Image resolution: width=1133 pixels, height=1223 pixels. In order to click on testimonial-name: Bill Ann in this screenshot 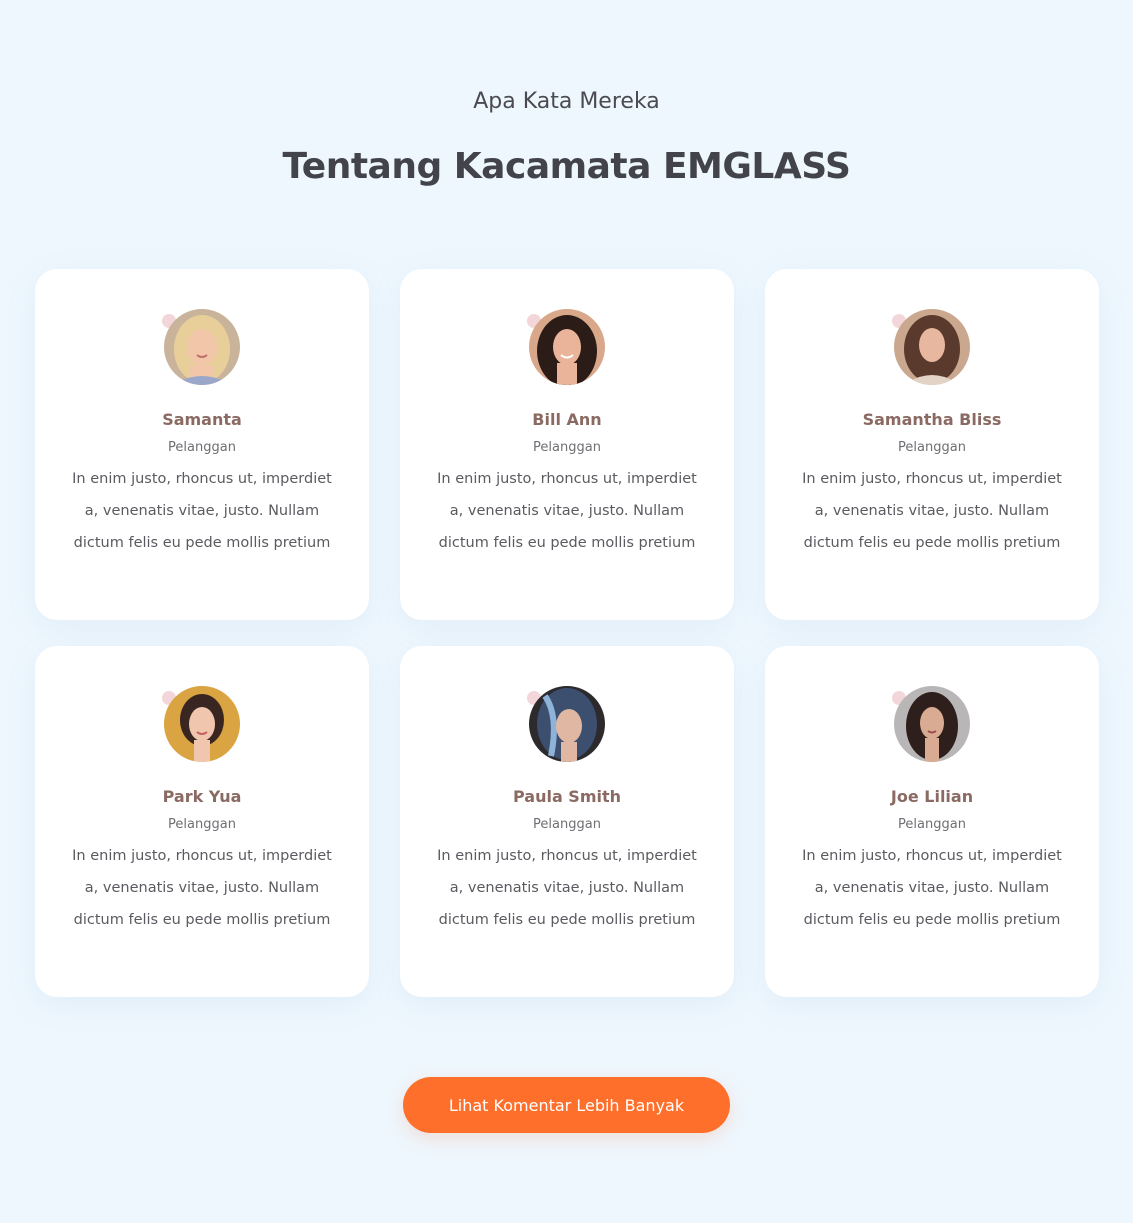, I will do `click(567, 419)`.